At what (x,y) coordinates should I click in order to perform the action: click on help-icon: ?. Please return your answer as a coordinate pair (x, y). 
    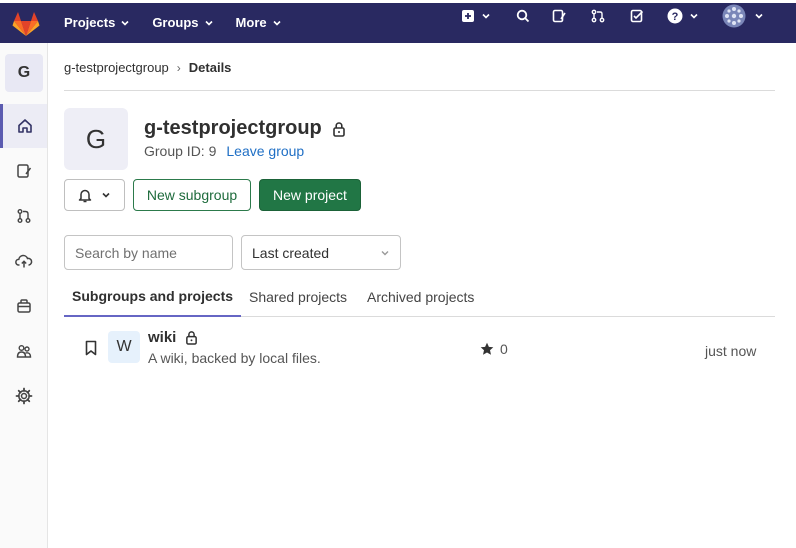
    Looking at the image, I should click on (675, 16).